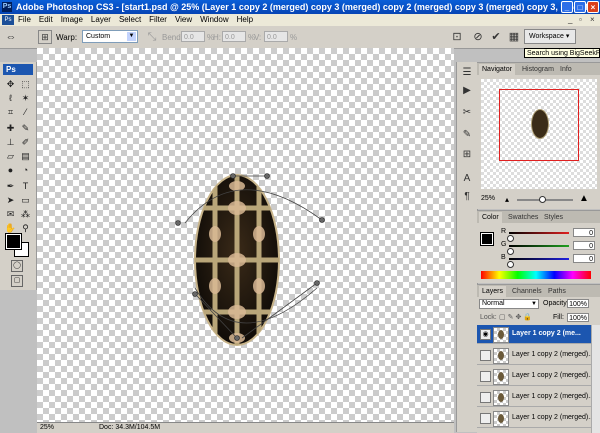 The image size is (600, 433). Describe the element at coordinates (152, 37) in the screenshot. I see `warp-orientation-icon: ⤡` at that location.